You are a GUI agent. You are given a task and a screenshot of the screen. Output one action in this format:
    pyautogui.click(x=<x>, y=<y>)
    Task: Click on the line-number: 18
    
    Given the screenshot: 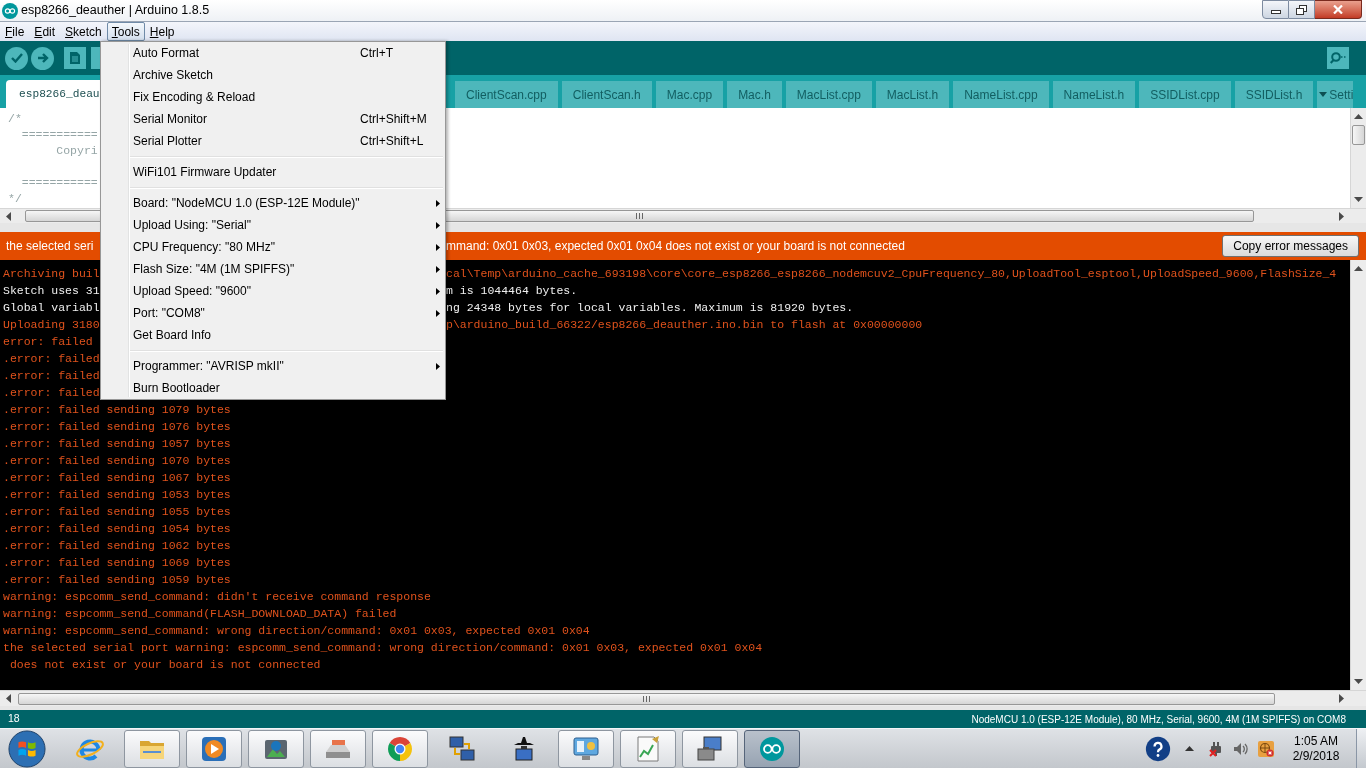 What is the action you would take?
    pyautogui.click(x=14, y=719)
    